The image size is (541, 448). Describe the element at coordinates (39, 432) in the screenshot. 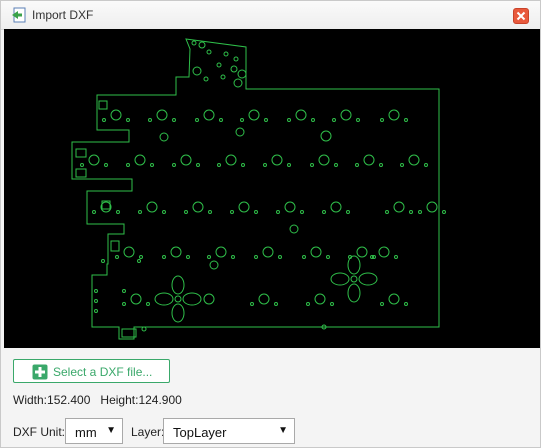

I see `dxf-unit-label: DXF Unit:` at that location.